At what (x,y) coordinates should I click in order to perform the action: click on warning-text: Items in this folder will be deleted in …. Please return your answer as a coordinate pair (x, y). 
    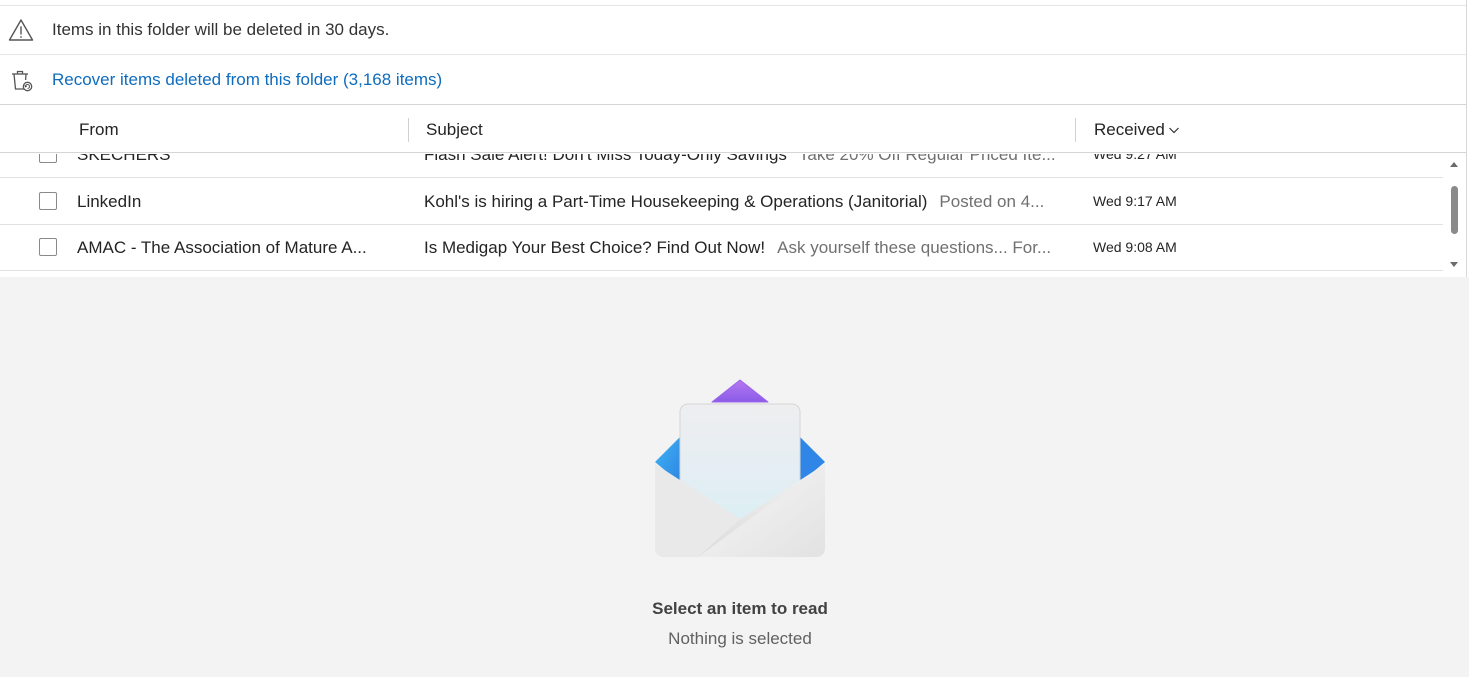
    Looking at the image, I should click on (221, 29).